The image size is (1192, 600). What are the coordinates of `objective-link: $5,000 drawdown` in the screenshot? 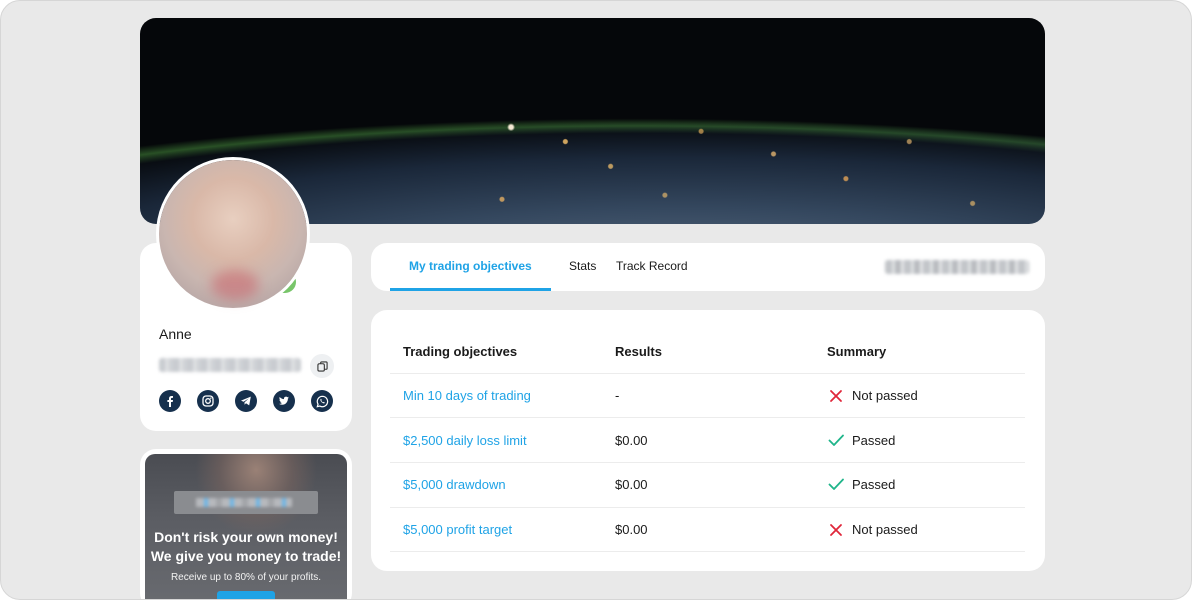 It's located at (454, 484).